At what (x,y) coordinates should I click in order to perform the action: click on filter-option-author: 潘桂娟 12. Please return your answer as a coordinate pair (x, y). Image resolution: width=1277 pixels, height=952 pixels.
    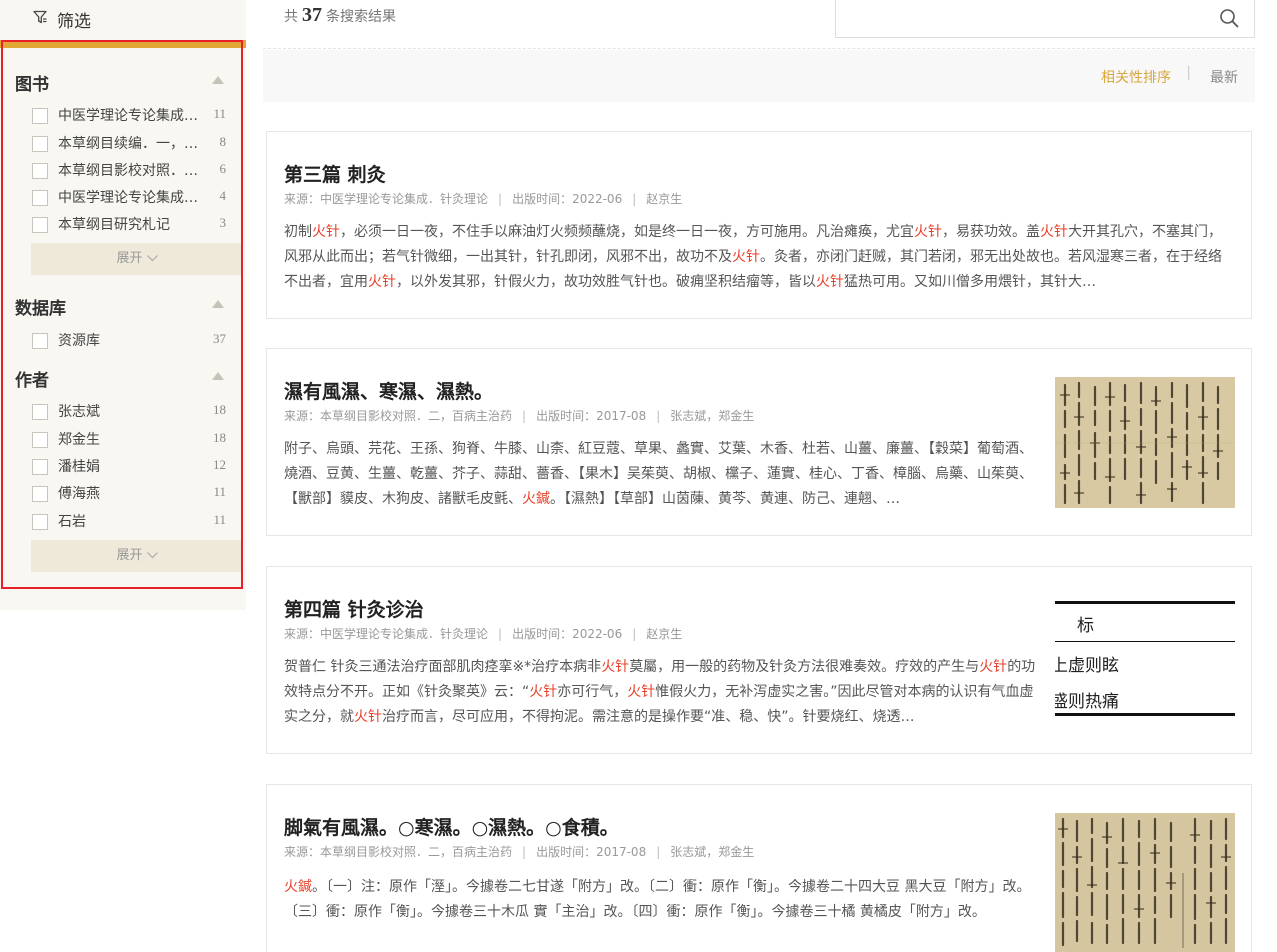
    Looking at the image, I should click on (130, 466).